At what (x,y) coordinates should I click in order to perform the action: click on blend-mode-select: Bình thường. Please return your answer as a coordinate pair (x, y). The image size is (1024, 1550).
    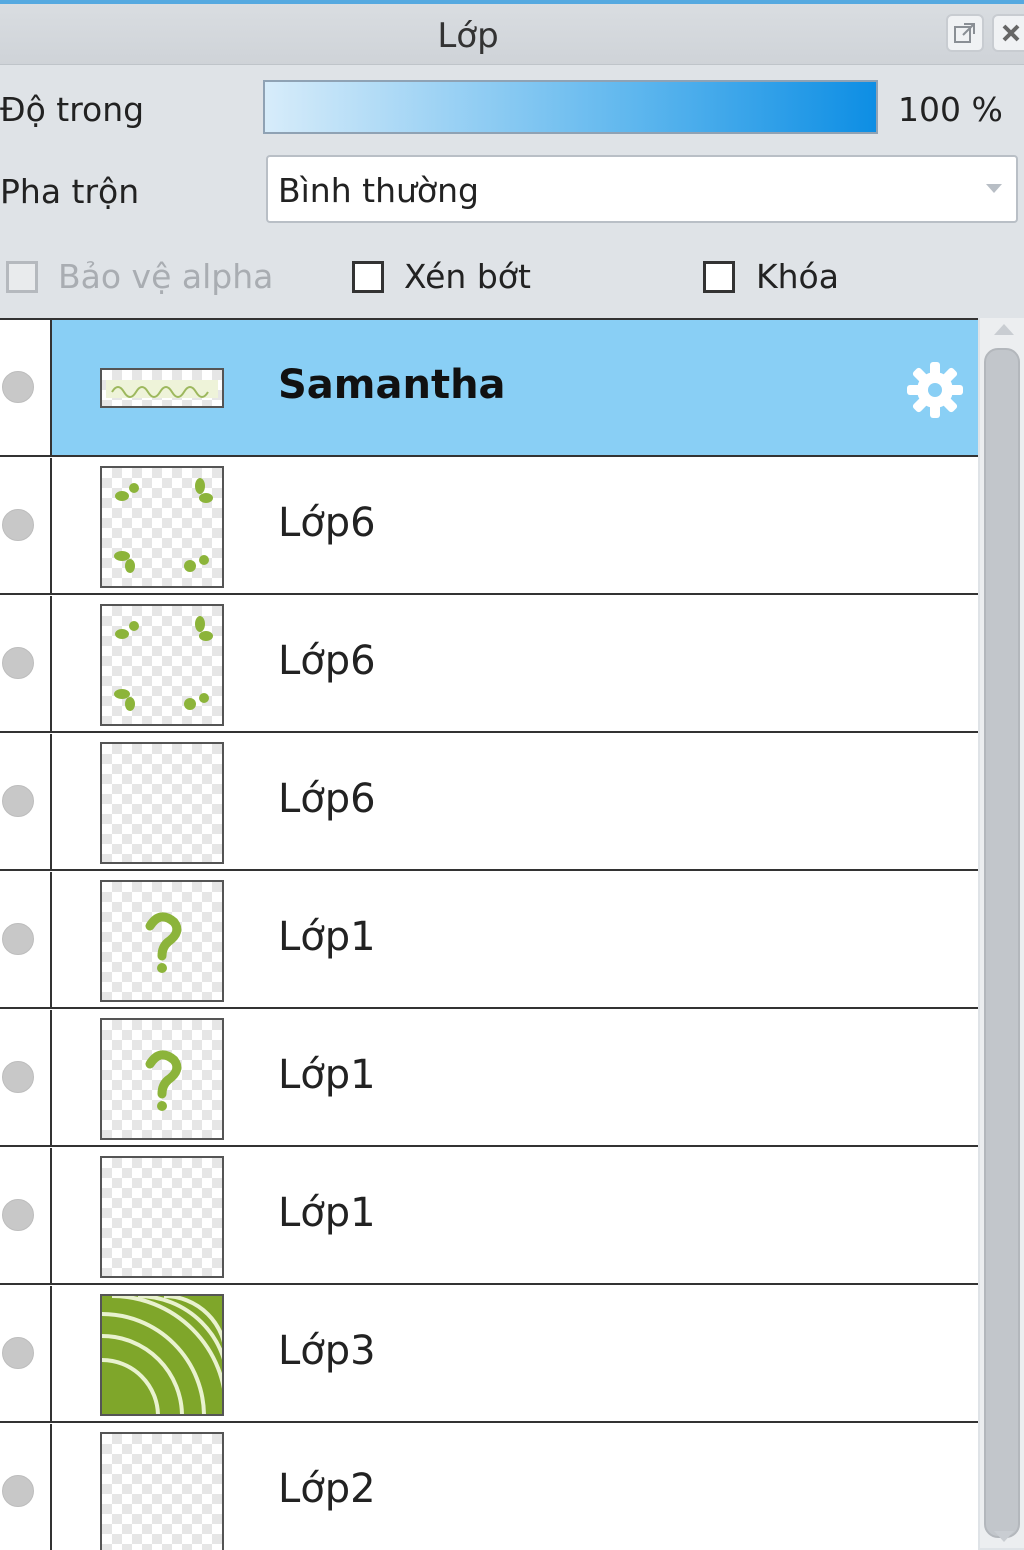
    Looking at the image, I should click on (642, 189).